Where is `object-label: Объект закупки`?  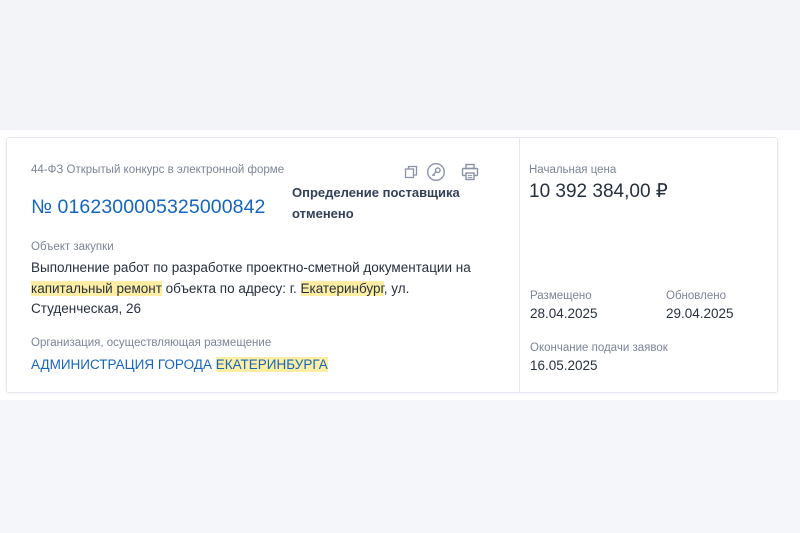 object-label: Объект закупки is located at coordinates (72, 247).